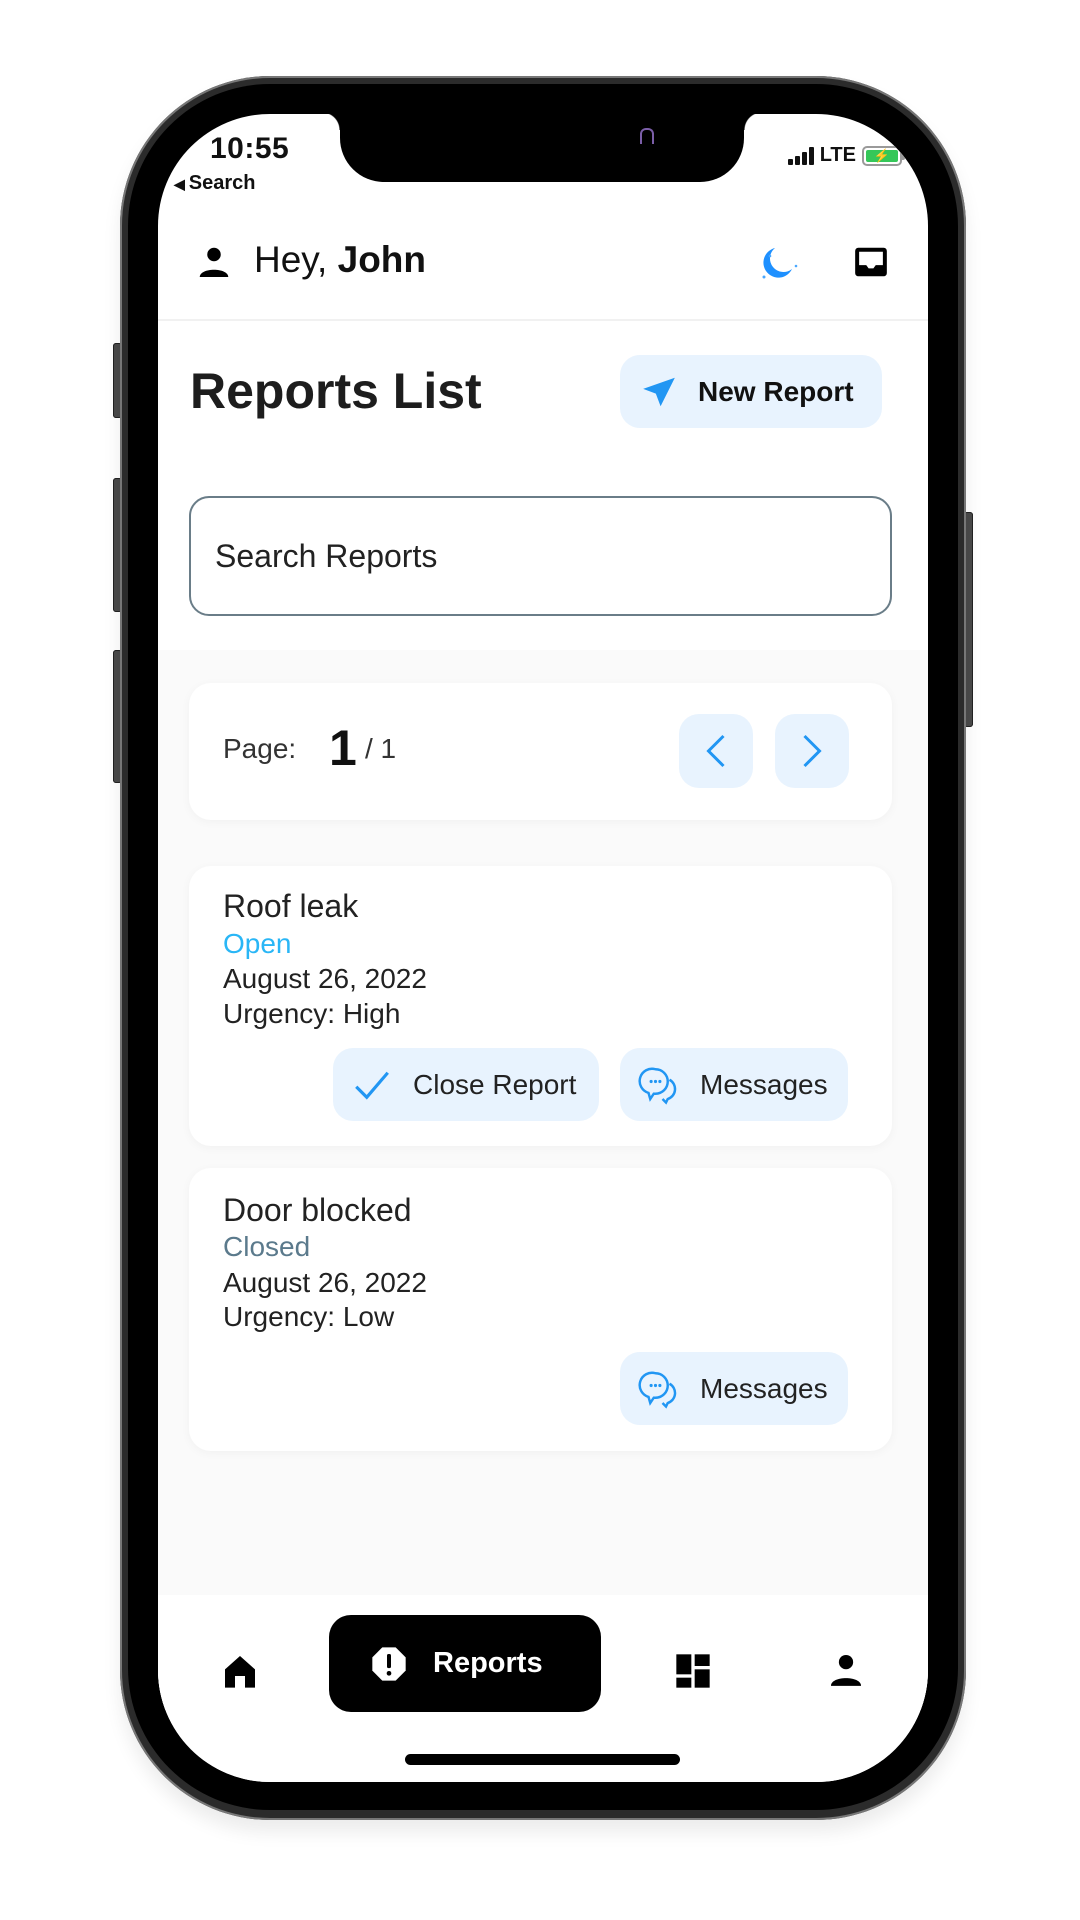 This screenshot has width=1080, height=1920. What do you see at coordinates (291, 259) in the screenshot?
I see `greeting-prefix: Hey,` at bounding box center [291, 259].